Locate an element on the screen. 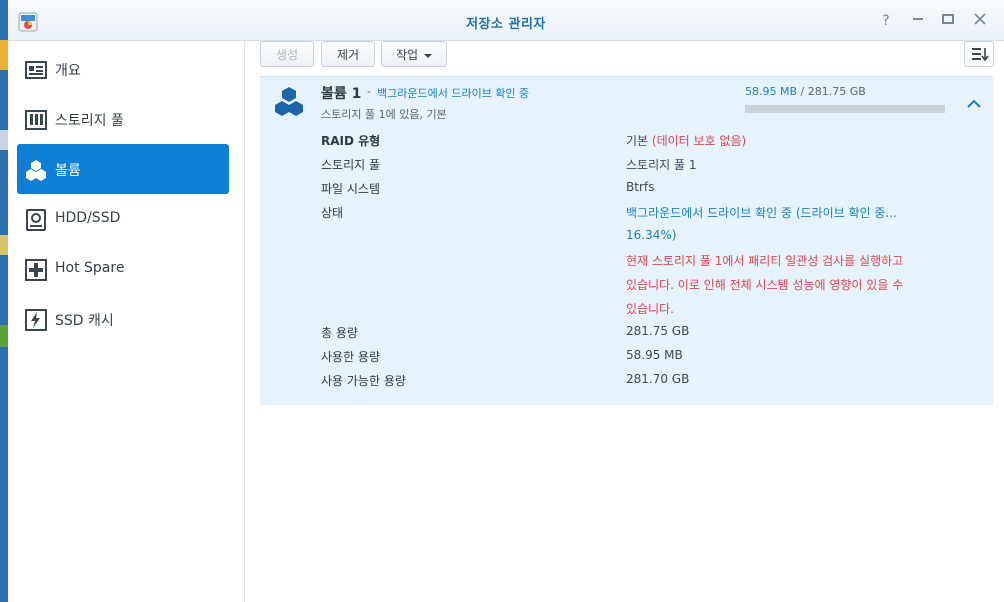  file-system-value: Btrfs is located at coordinates (640, 187).